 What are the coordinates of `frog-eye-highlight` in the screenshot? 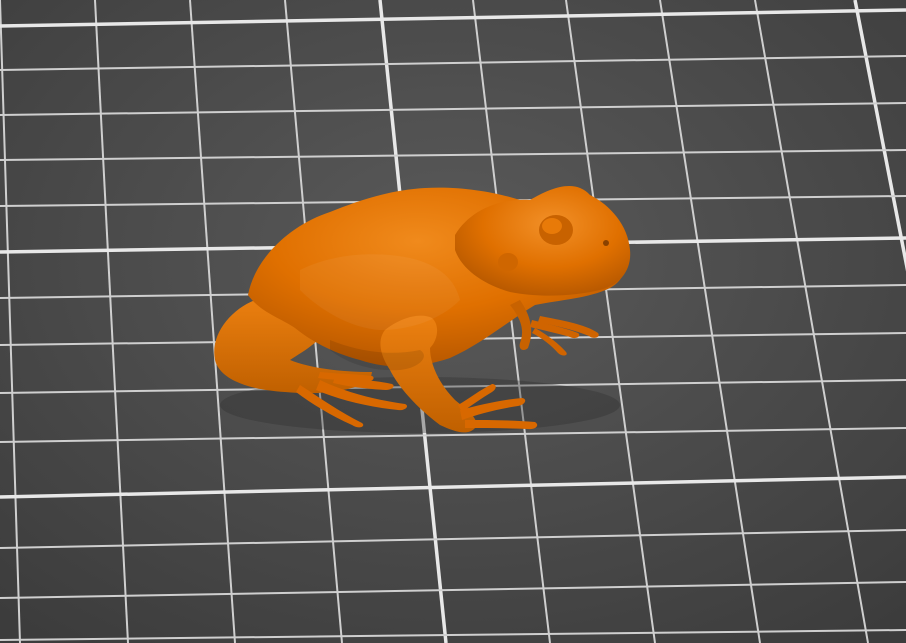 It's located at (552, 226).